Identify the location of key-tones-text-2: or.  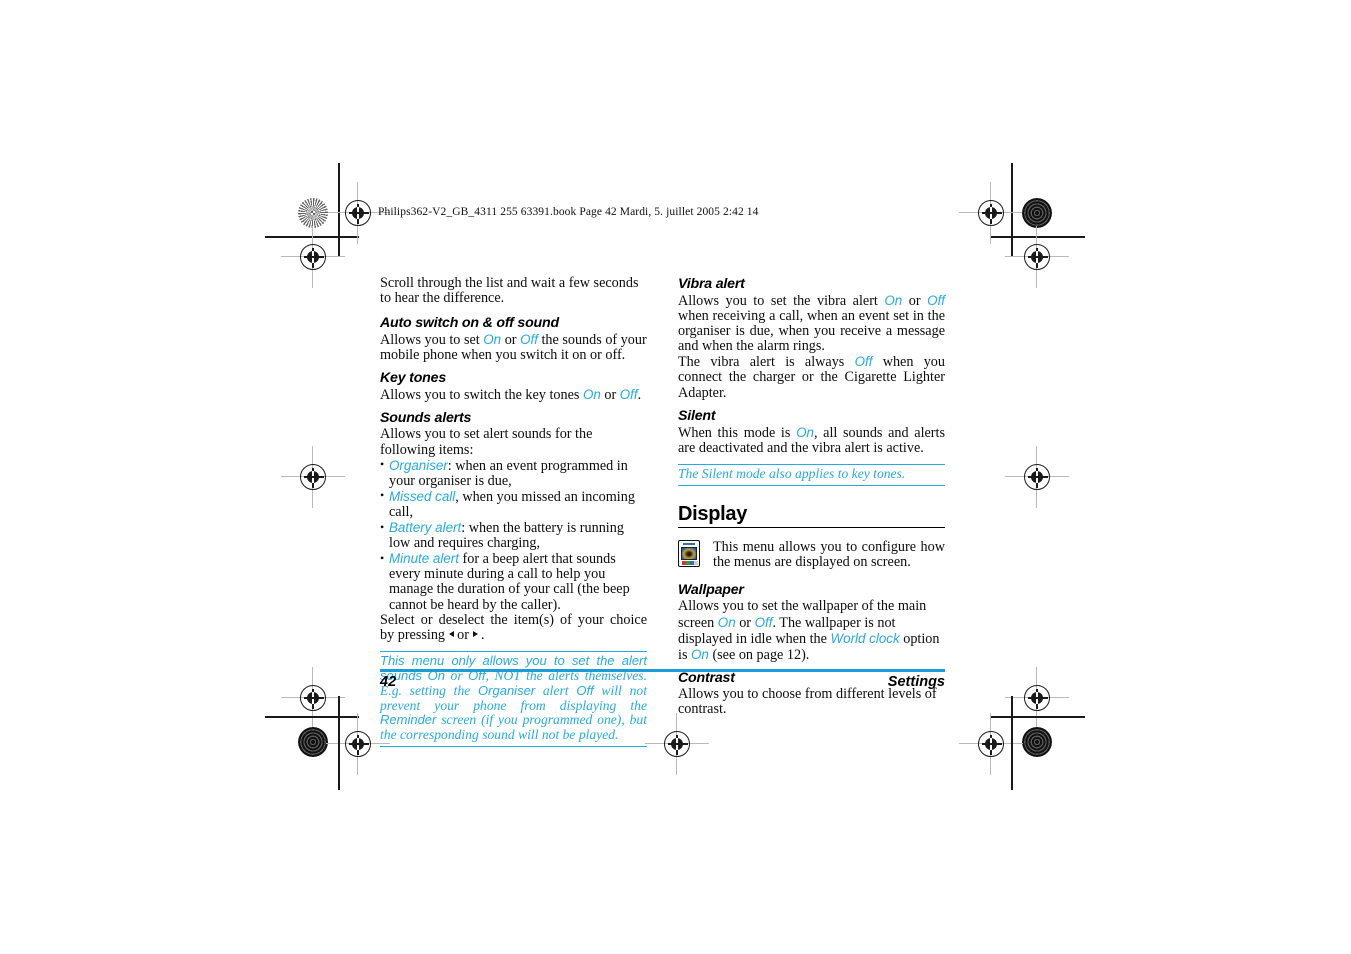
(610, 395).